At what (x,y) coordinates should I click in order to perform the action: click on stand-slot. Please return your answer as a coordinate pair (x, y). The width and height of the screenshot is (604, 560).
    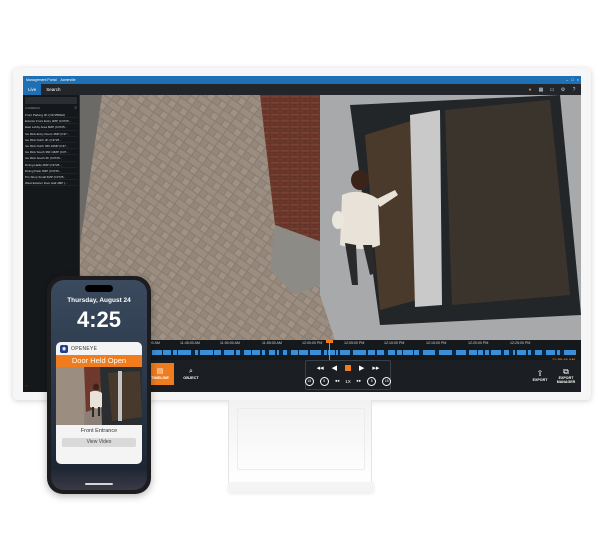
    Looking at the image, I should click on (301, 439).